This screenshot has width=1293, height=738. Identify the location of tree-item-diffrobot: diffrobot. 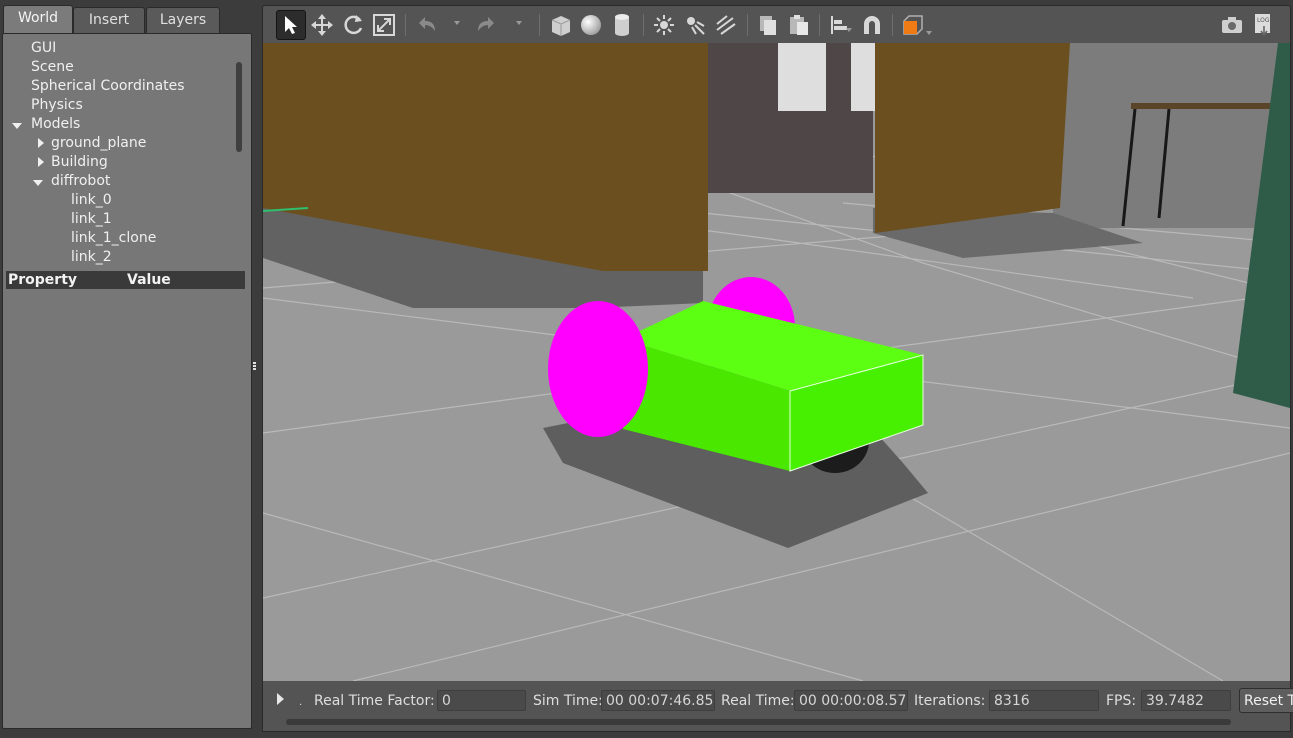
(80, 181).